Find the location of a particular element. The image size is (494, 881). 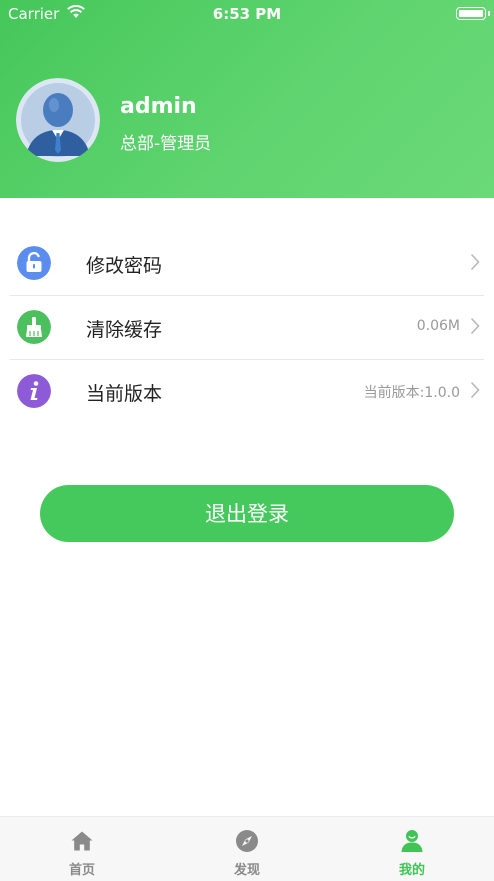

tab-label: 发现 is located at coordinates (246, 870).